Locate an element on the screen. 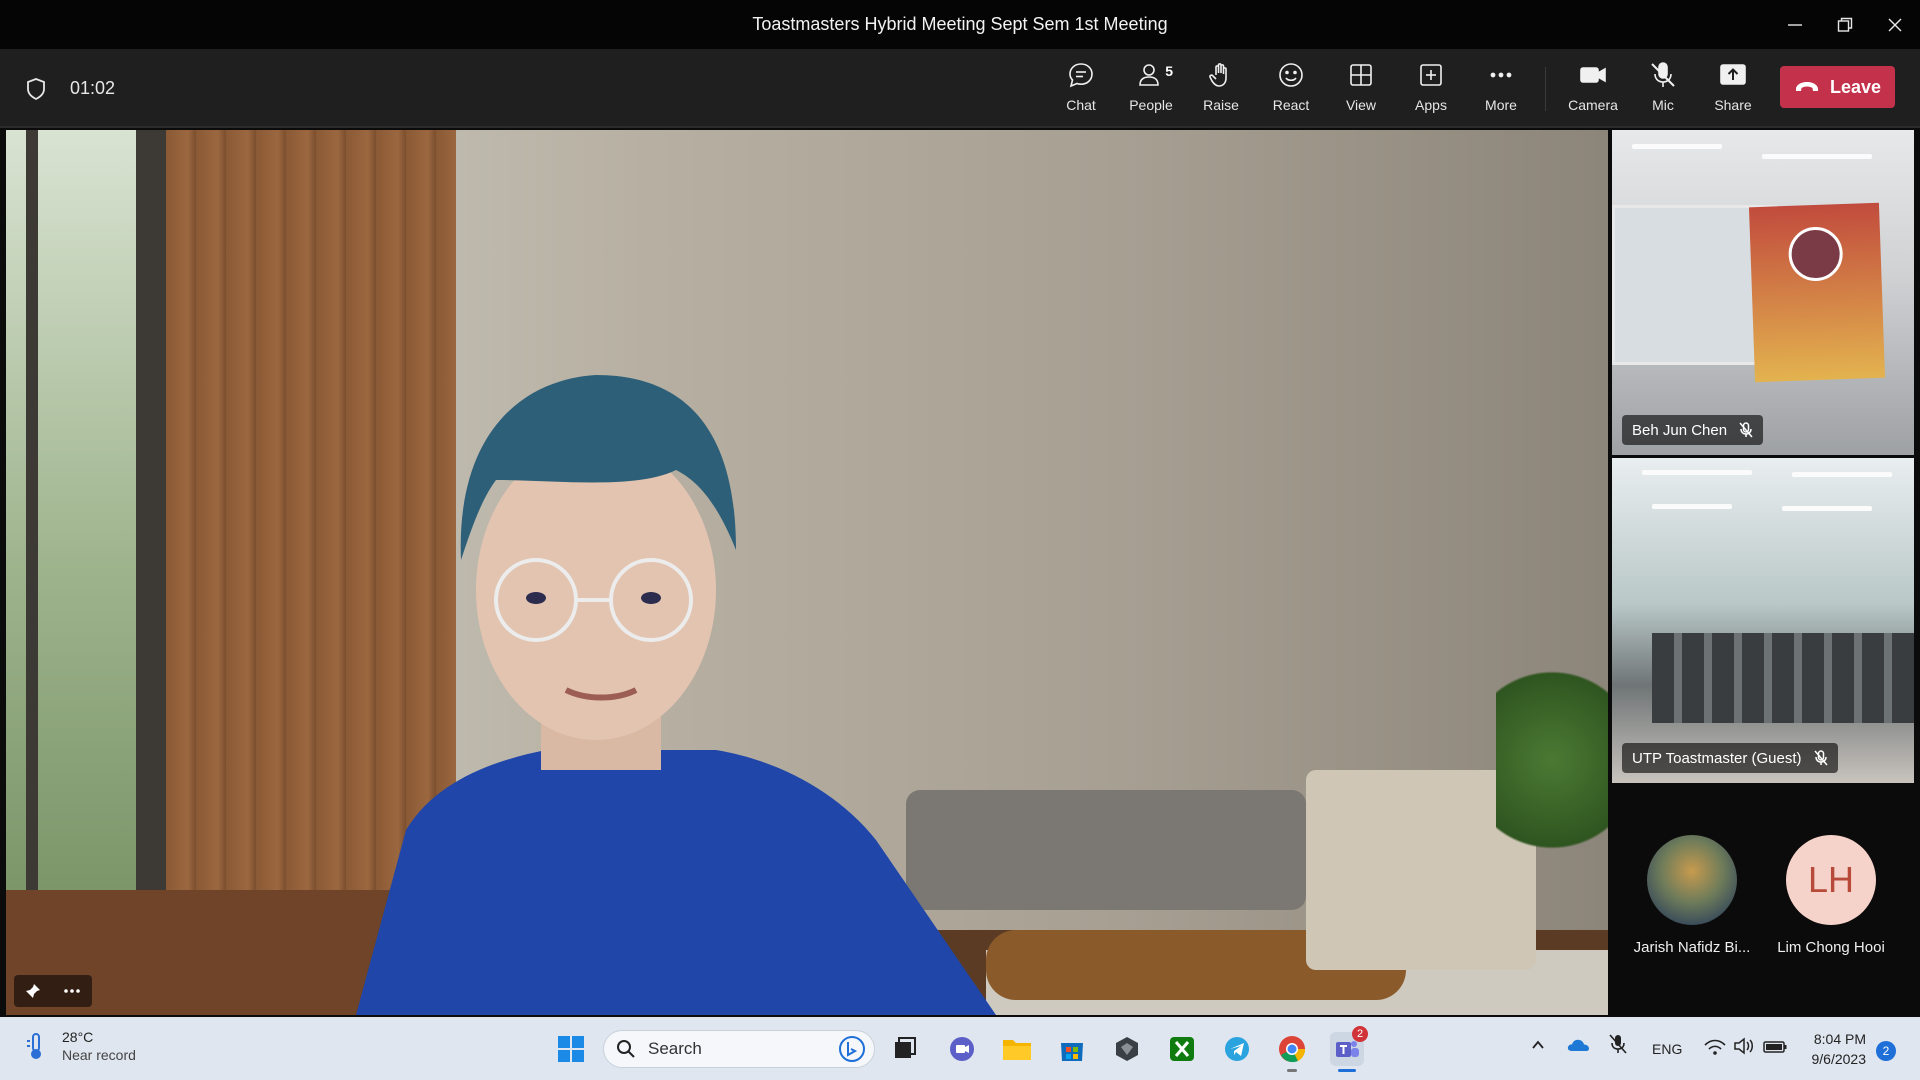 Image resolution: width=1920 pixels, height=1080 pixels. video-options-bar is located at coordinates (53, 991).